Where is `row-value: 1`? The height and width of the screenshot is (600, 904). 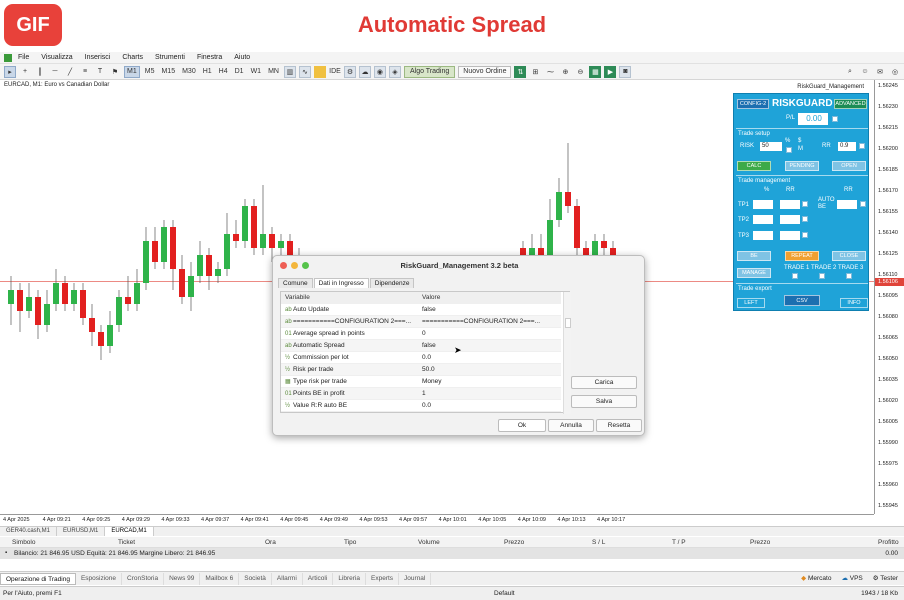
row-value: 1 is located at coordinates (424, 394).